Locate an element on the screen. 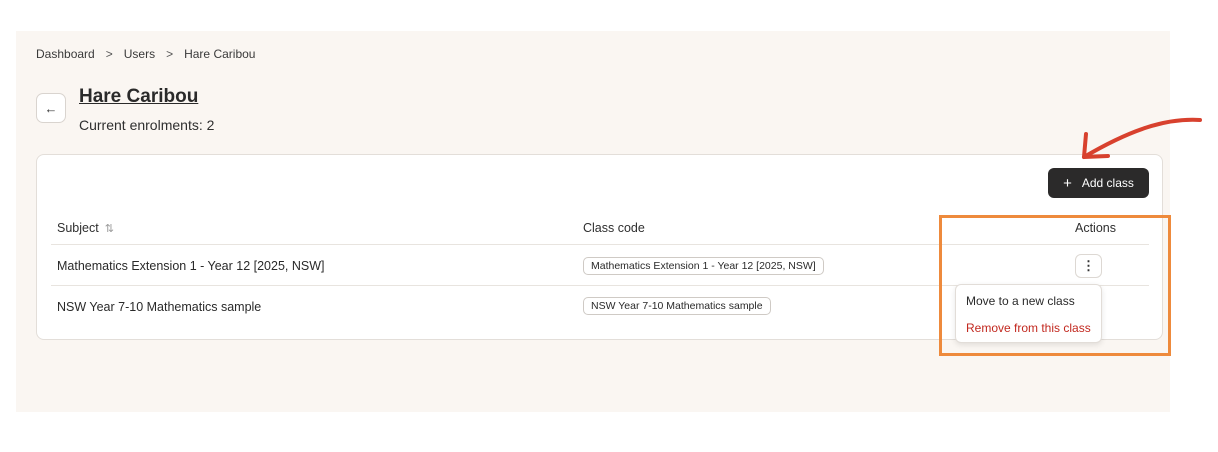 This screenshot has width=1218, height=452. annotation-arrow-icon is located at coordinates (1142, 138).